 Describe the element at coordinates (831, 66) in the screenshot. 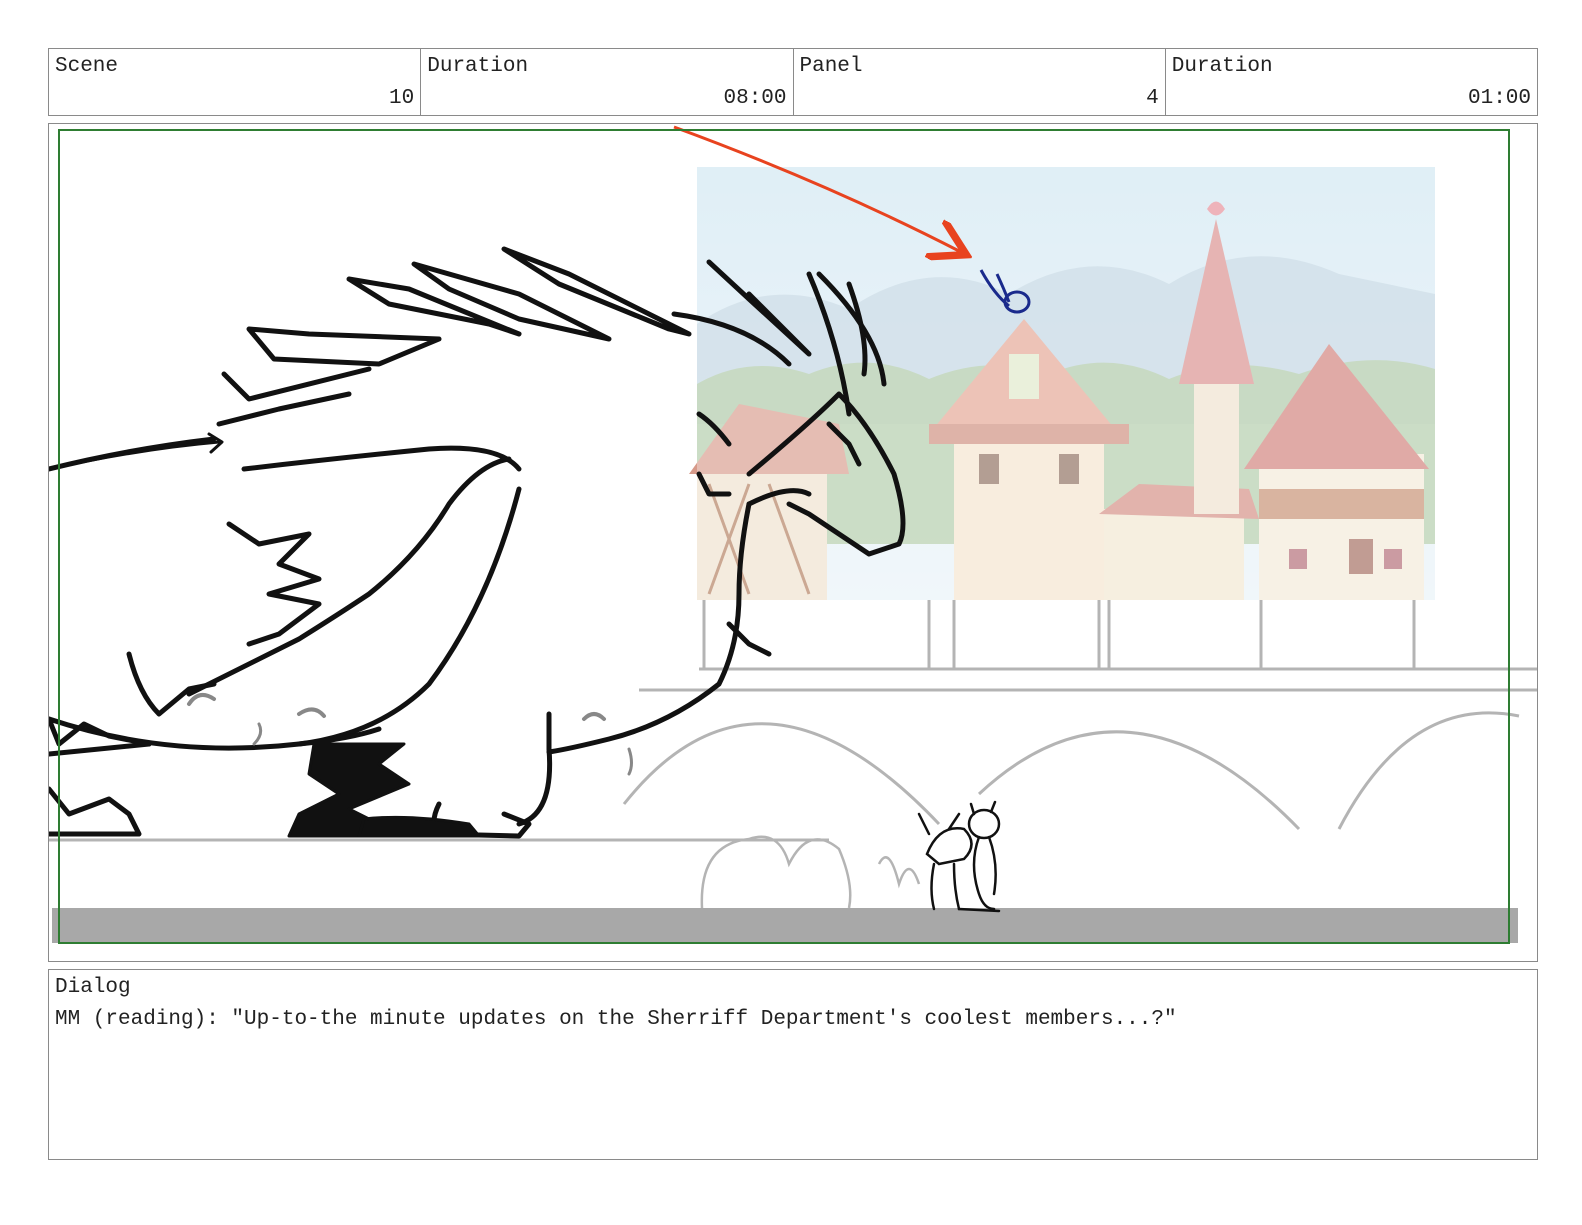

I see `panel-label: Panel` at that location.